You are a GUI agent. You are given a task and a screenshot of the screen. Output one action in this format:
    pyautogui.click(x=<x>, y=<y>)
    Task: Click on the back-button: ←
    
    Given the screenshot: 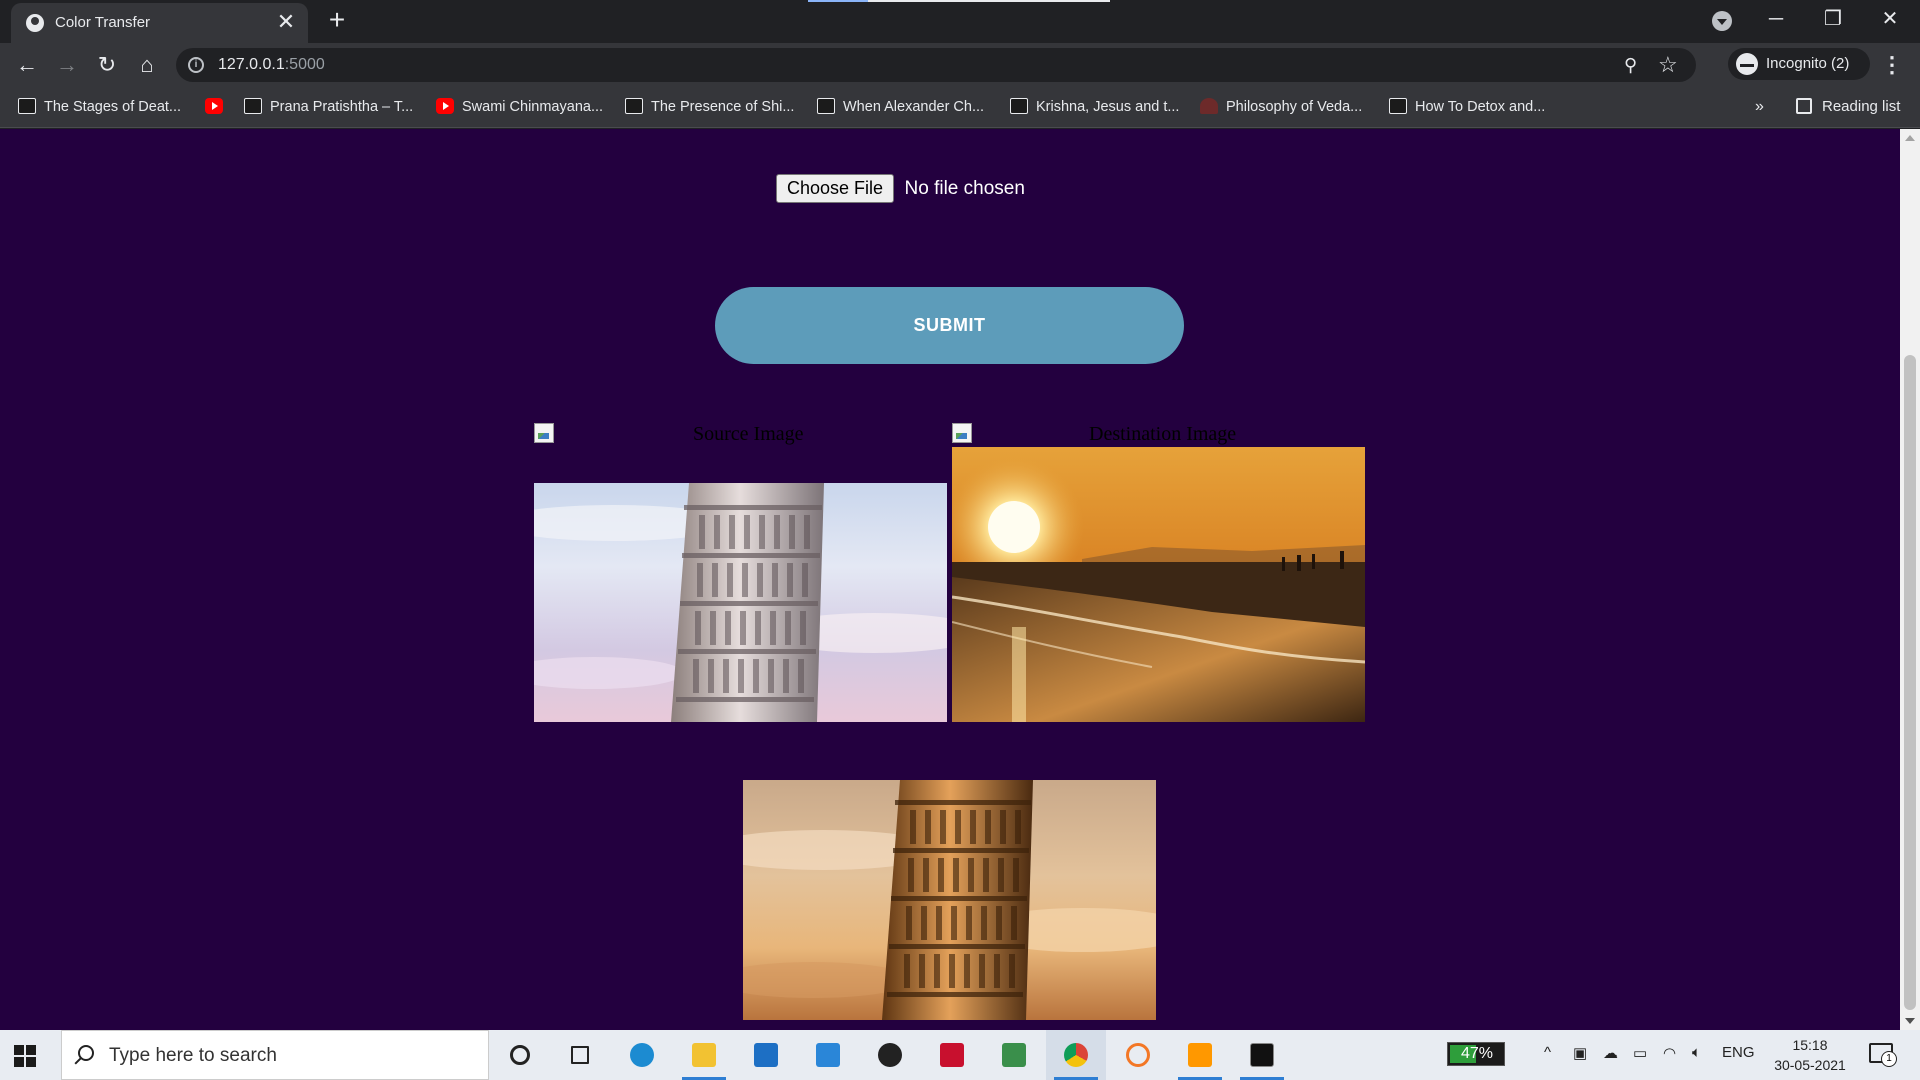 What is the action you would take?
    pyautogui.click(x=27, y=65)
    